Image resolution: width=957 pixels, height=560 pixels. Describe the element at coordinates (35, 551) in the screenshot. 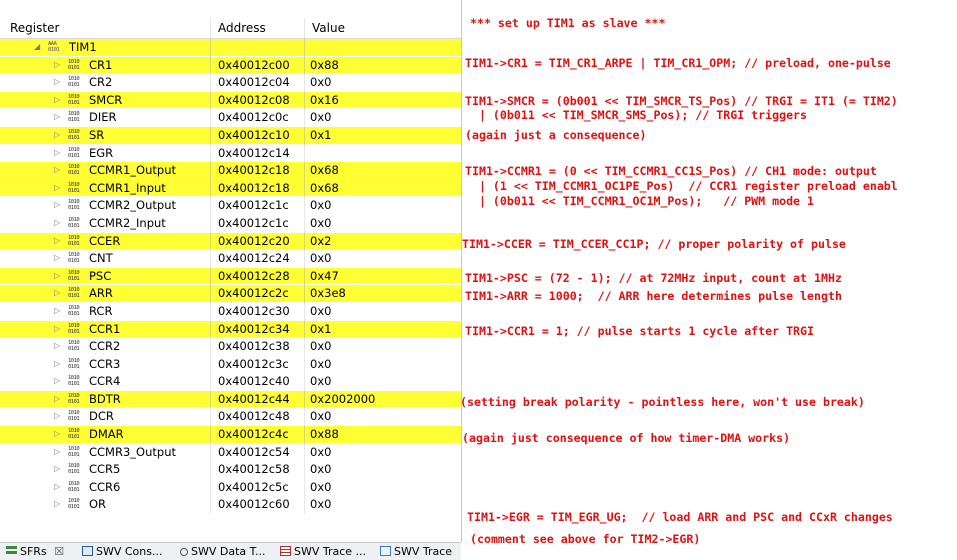

I see `tab-sfrs: SFRs ☒` at that location.